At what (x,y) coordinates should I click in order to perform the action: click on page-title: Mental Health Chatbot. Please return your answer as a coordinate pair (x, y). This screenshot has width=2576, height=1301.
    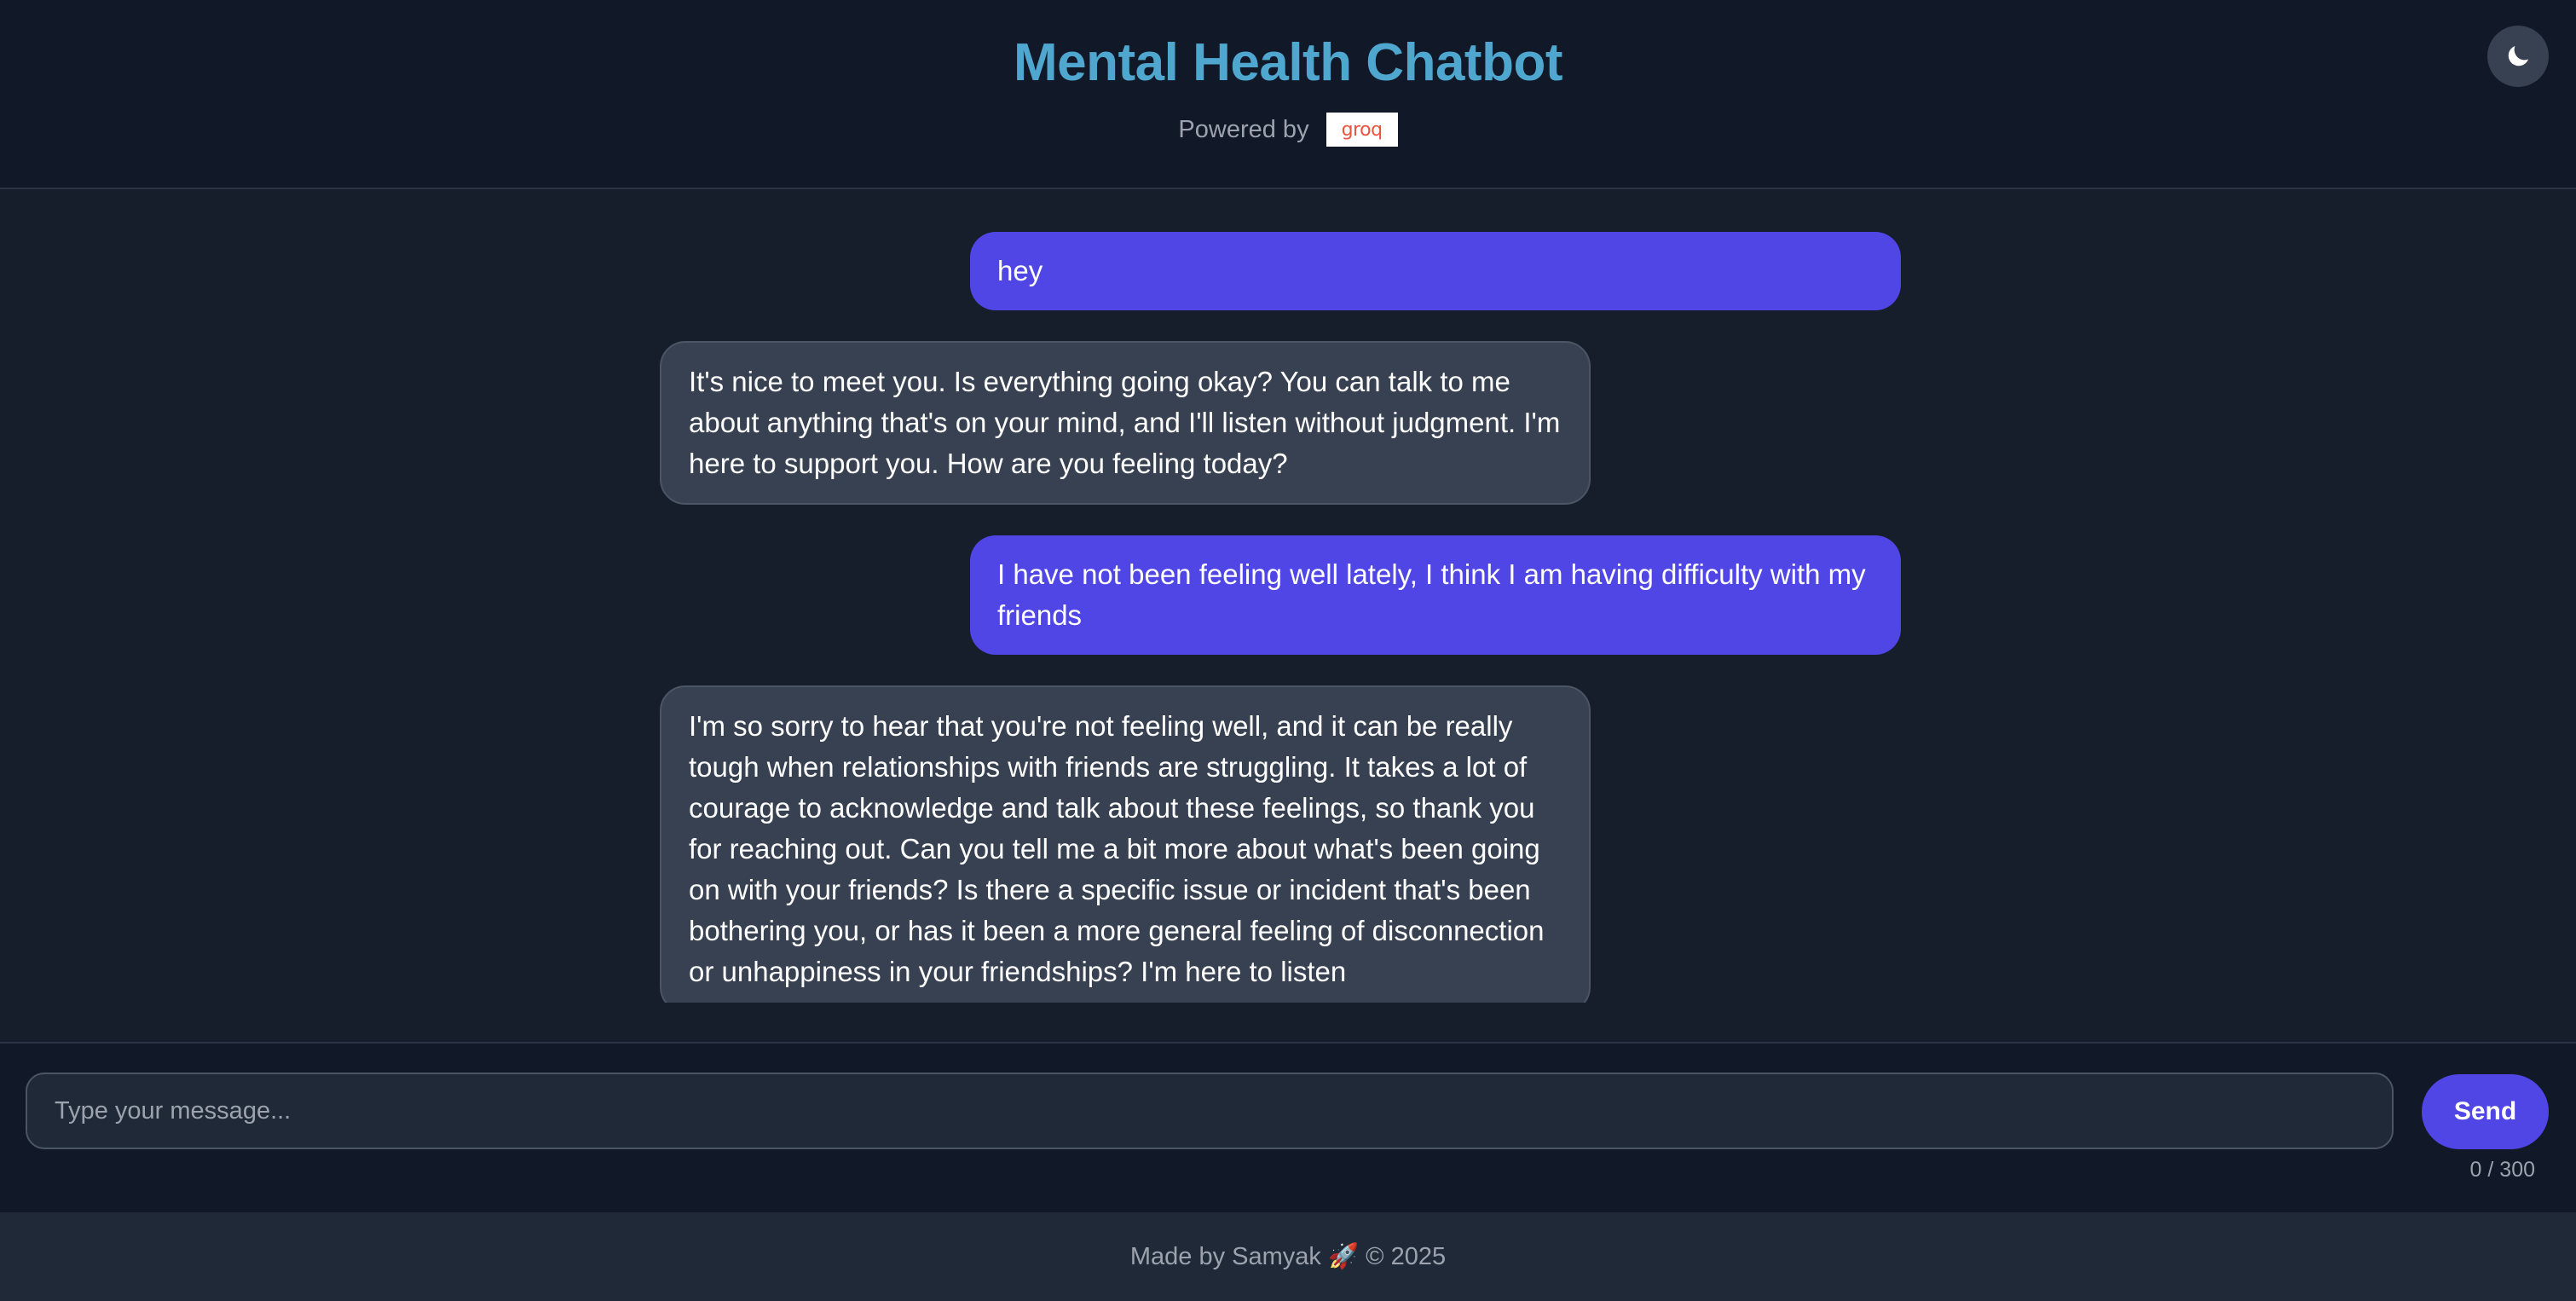
    Looking at the image, I should click on (1288, 62).